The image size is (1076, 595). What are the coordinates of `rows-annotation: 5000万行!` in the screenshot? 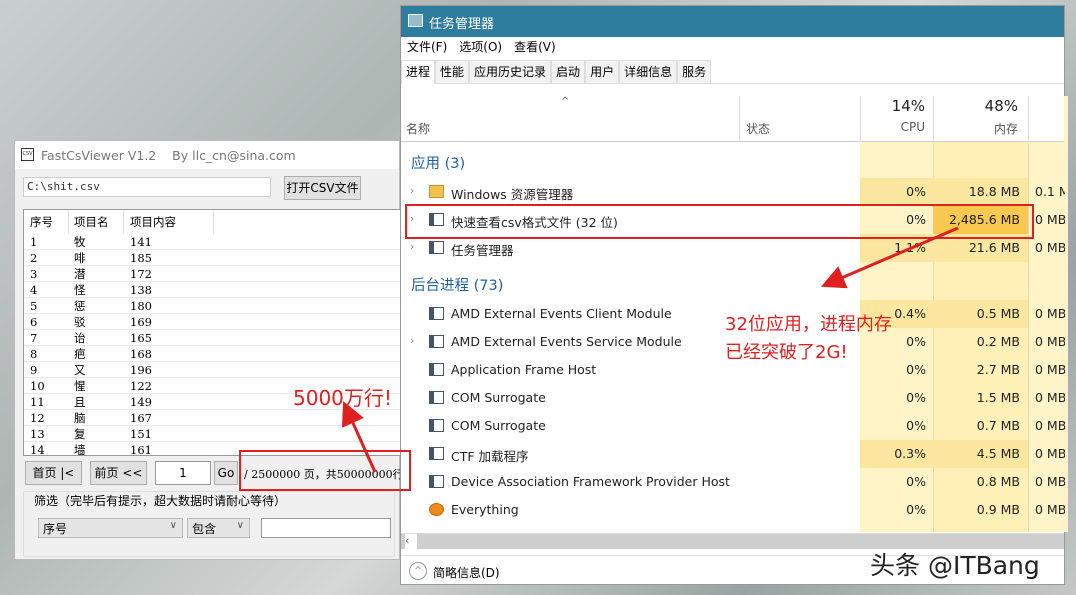 It's located at (342, 398).